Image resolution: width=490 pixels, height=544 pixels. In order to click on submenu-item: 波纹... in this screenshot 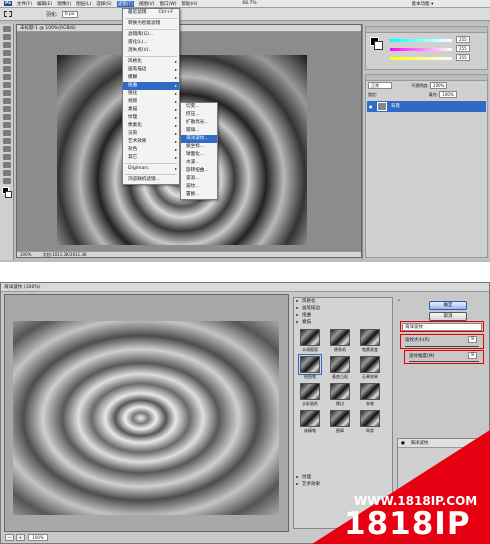, I will do `click(199, 187)`.